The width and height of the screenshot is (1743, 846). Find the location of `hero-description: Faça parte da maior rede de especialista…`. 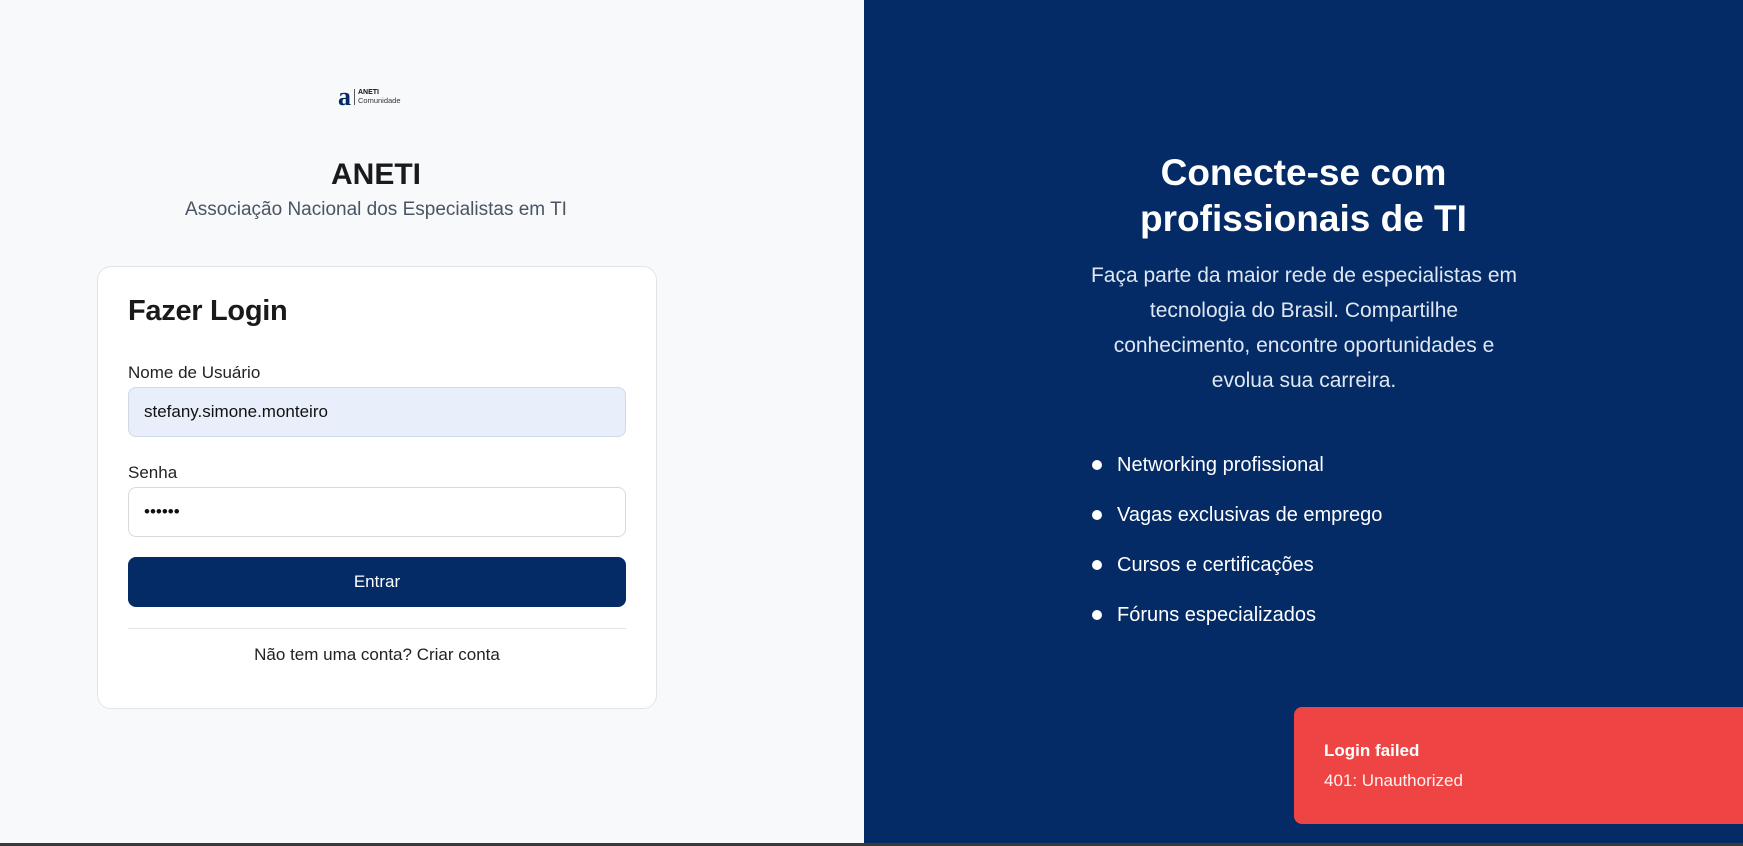

hero-description: Faça parte da maior rede de especialista… is located at coordinates (1304, 328).